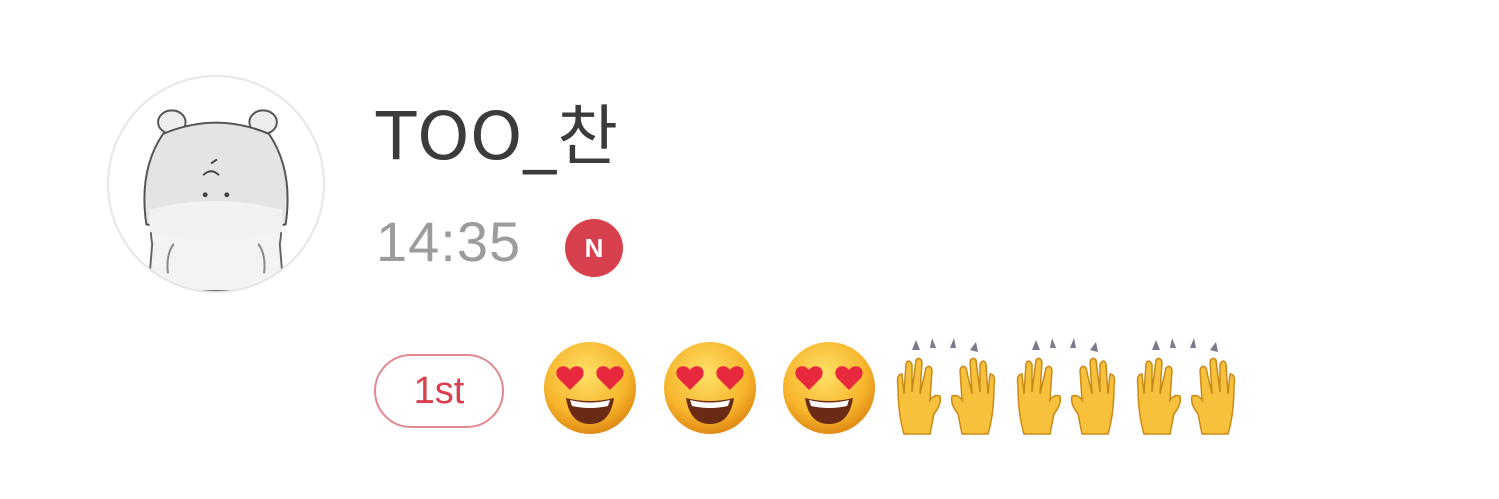 The width and height of the screenshot is (1499, 499). I want to click on username: TOO_찬, so click(497, 137).